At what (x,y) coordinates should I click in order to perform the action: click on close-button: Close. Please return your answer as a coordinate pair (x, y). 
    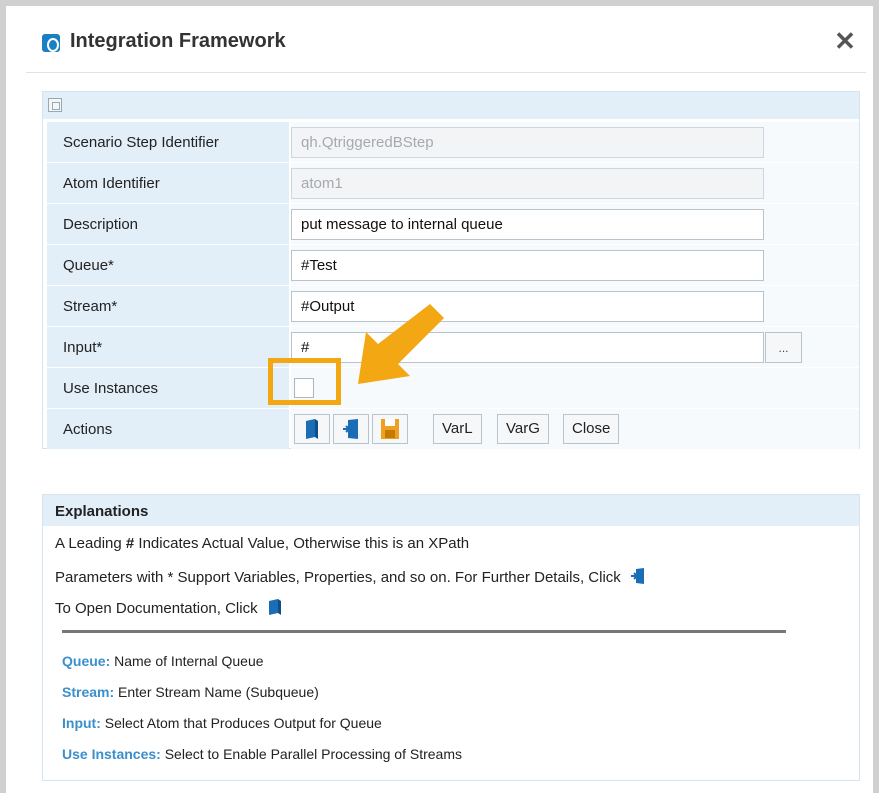
    Looking at the image, I should click on (591, 429).